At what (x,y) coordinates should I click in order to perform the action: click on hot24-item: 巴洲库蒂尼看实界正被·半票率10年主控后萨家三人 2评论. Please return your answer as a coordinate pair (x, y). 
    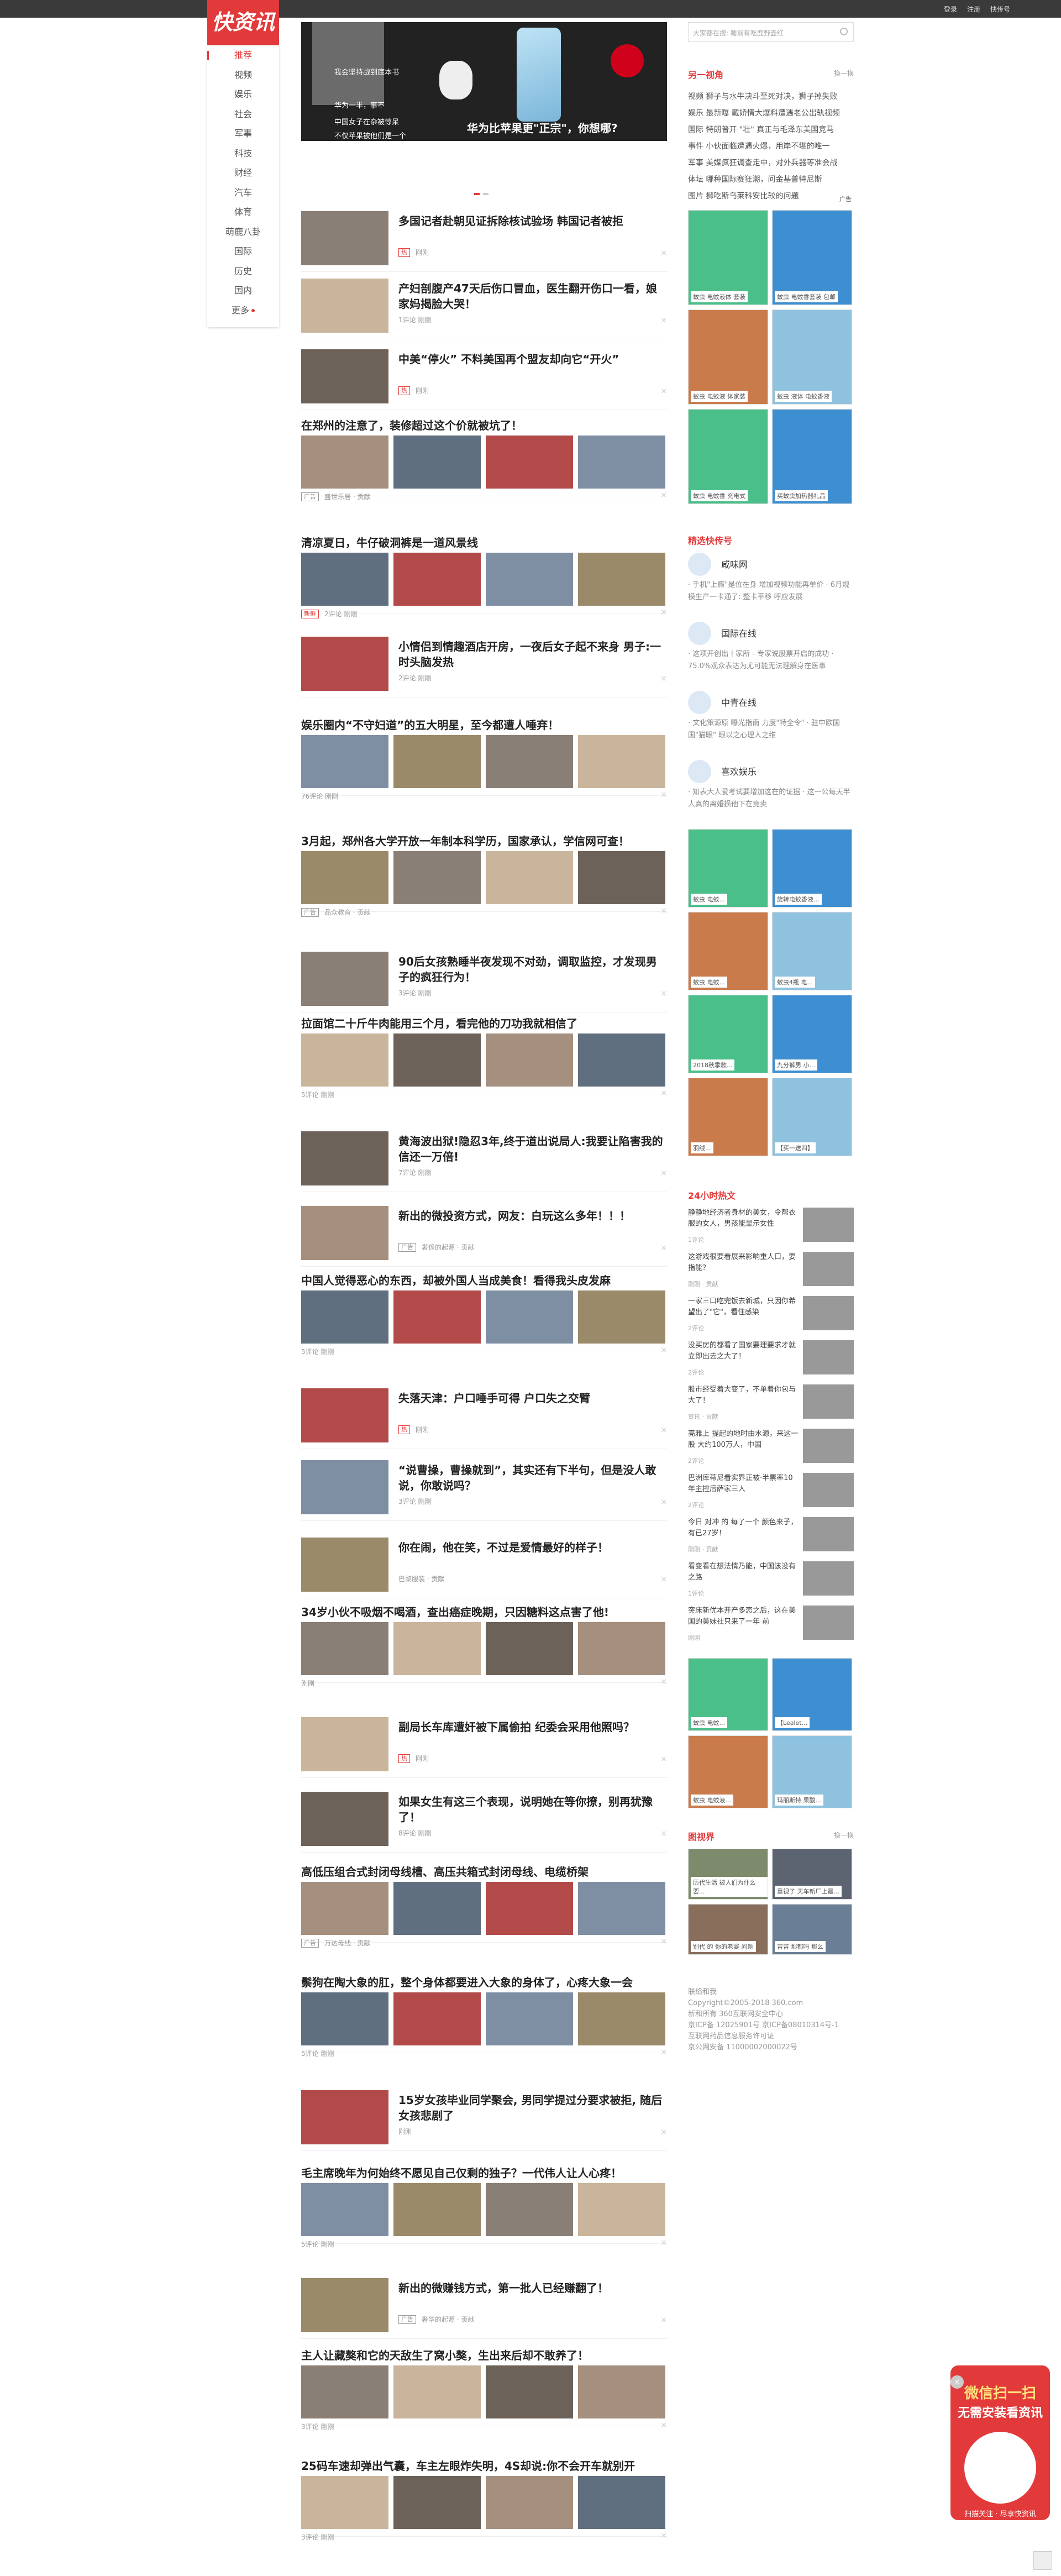
    Looking at the image, I should click on (771, 1493).